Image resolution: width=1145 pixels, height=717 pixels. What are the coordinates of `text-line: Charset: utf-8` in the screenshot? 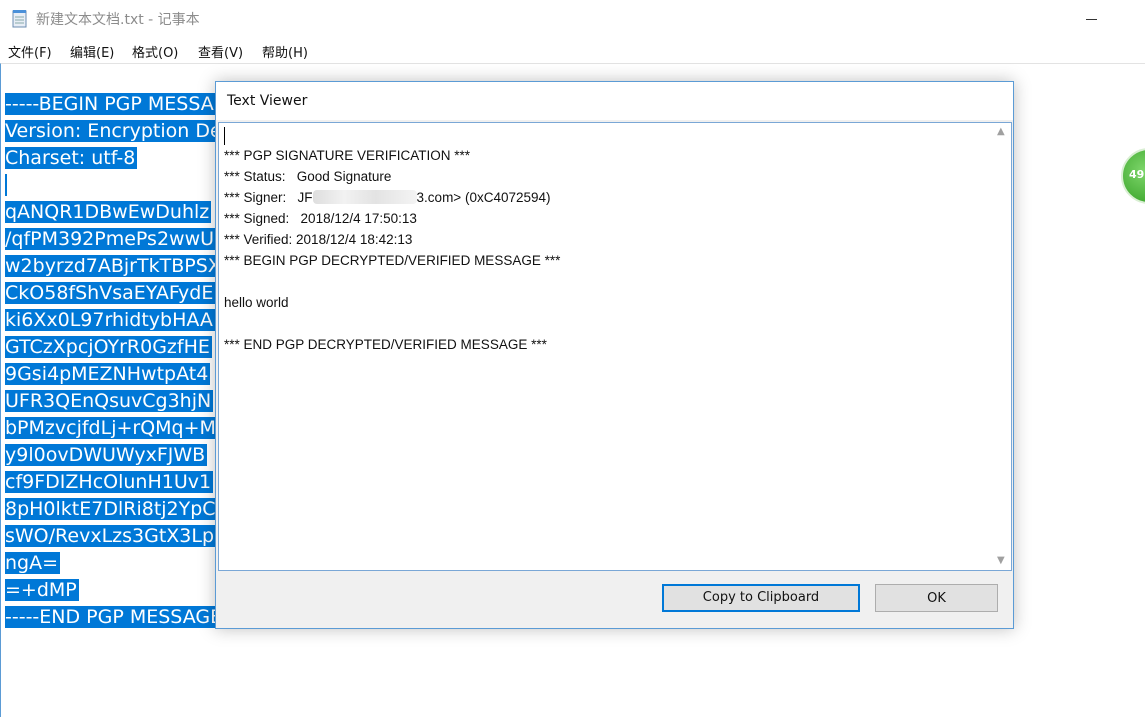 It's located at (71, 158).